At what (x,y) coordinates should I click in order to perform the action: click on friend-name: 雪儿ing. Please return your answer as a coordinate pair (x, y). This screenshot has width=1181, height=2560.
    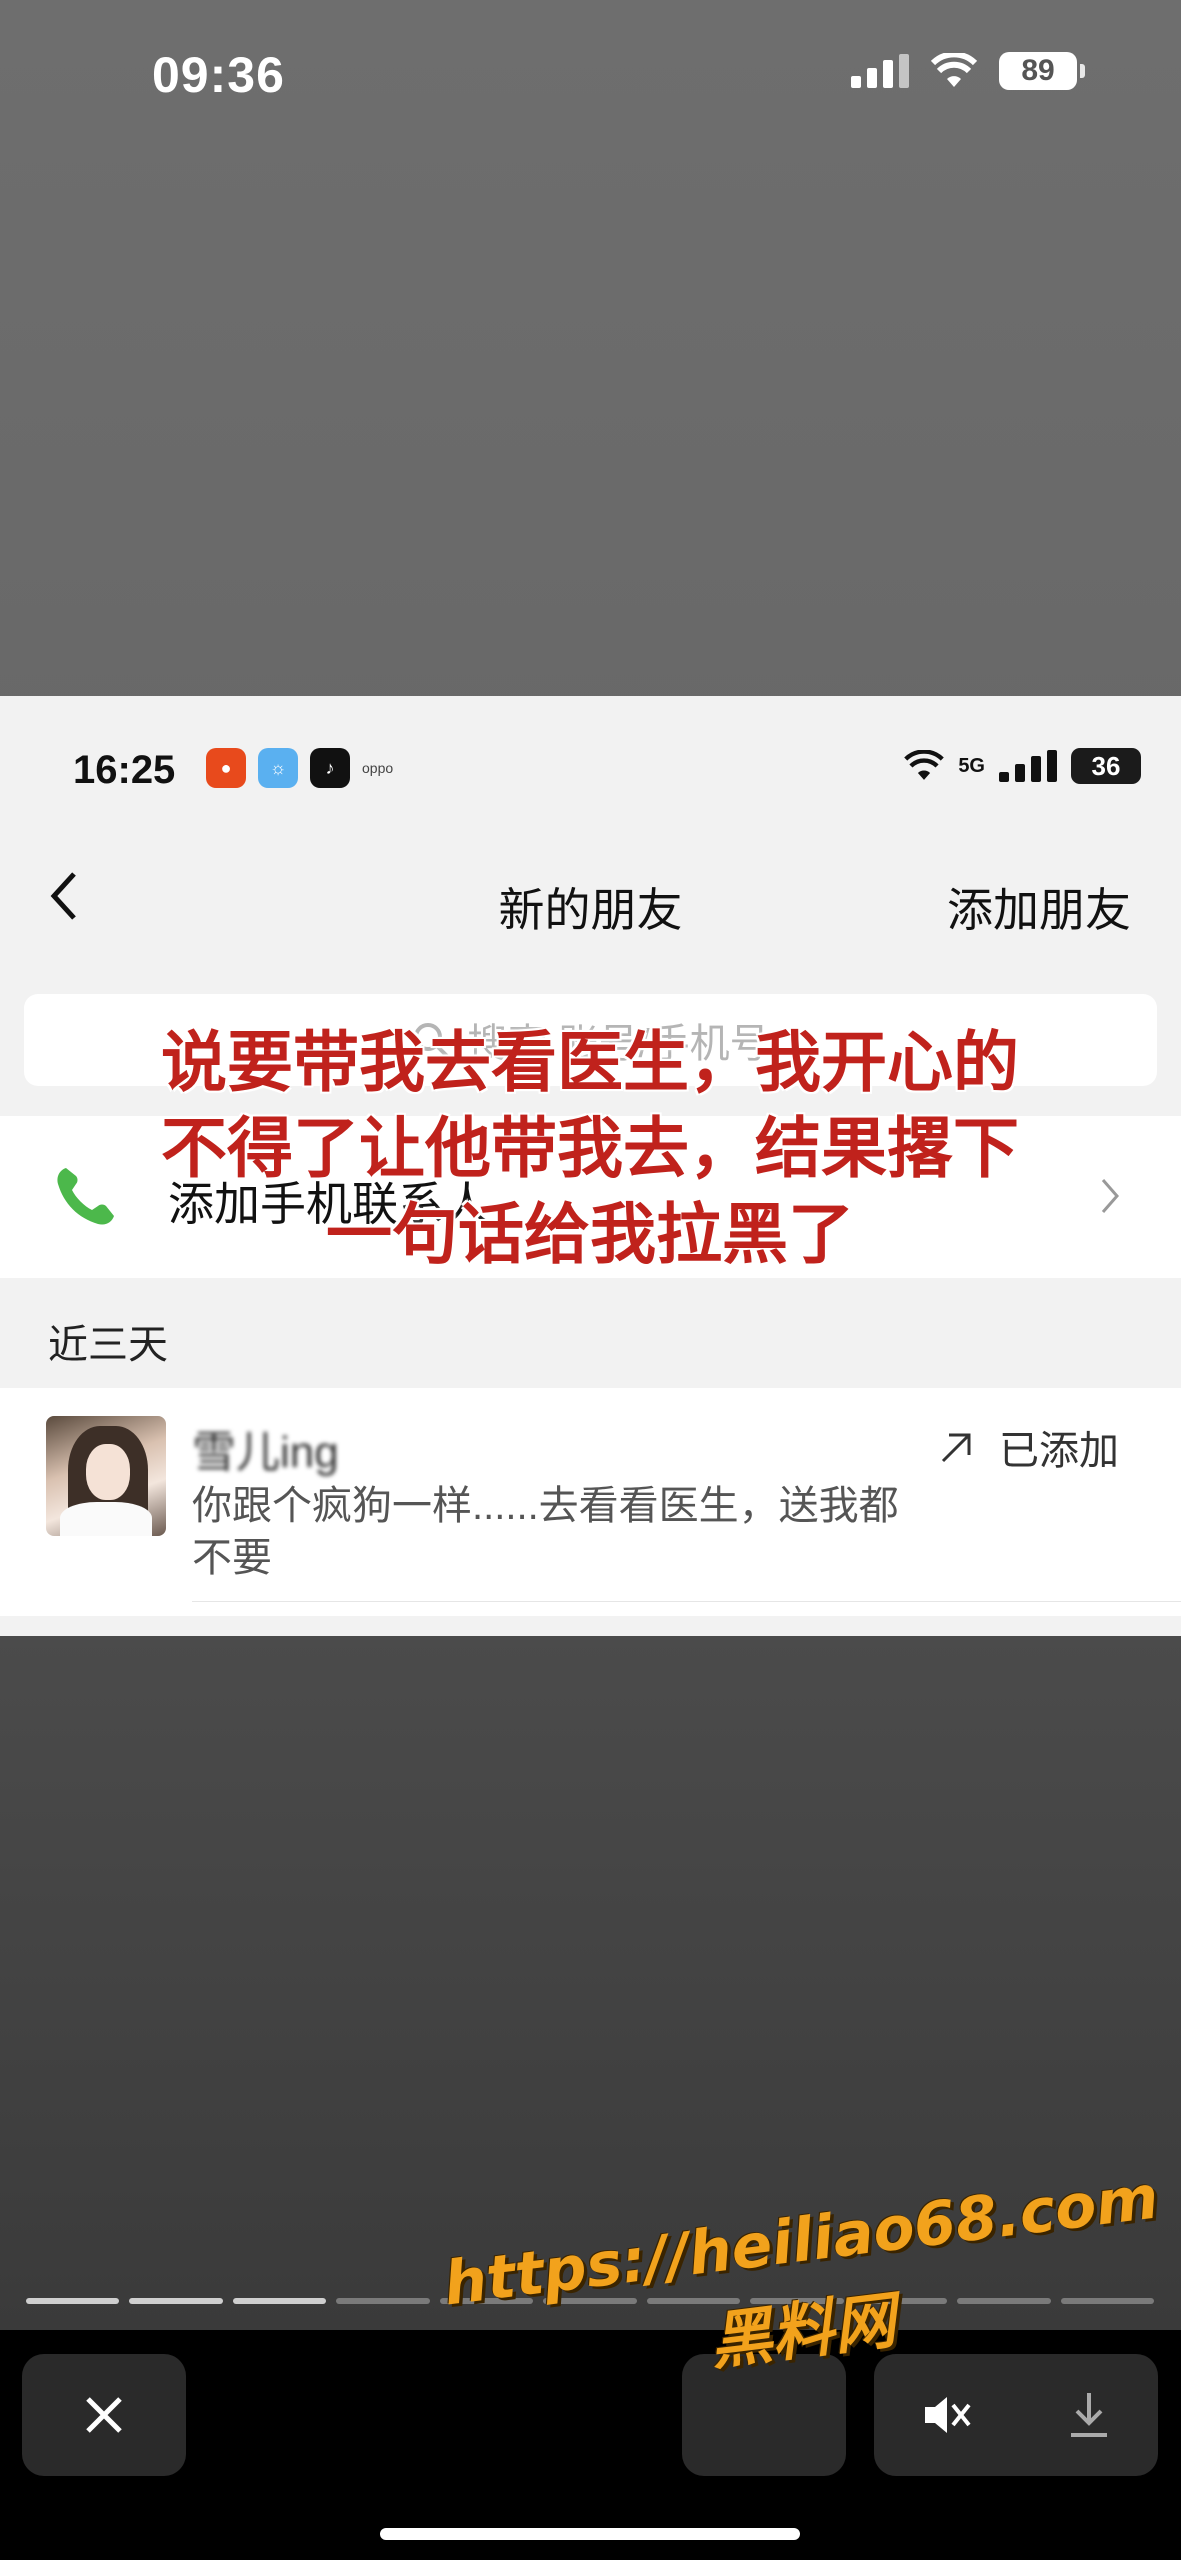
    Looking at the image, I should click on (265, 1452).